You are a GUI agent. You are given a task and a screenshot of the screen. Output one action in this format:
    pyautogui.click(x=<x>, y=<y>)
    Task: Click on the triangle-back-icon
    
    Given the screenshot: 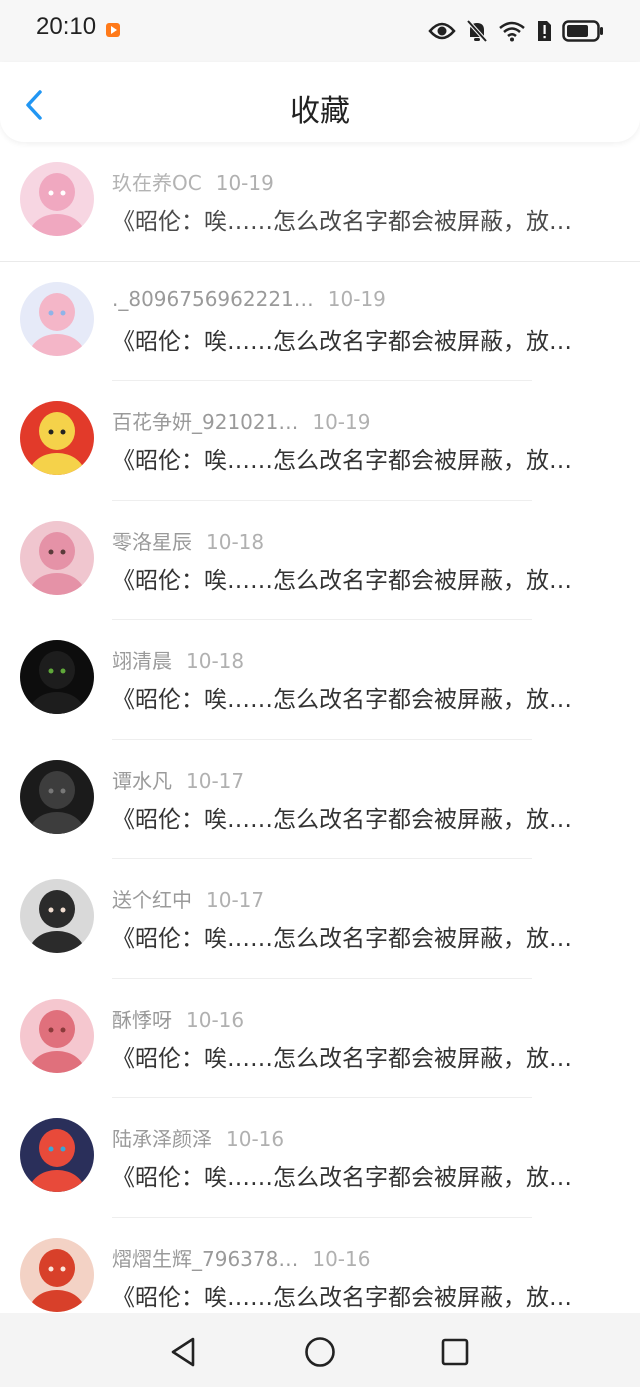 What is the action you would take?
    pyautogui.click(x=183, y=1352)
    